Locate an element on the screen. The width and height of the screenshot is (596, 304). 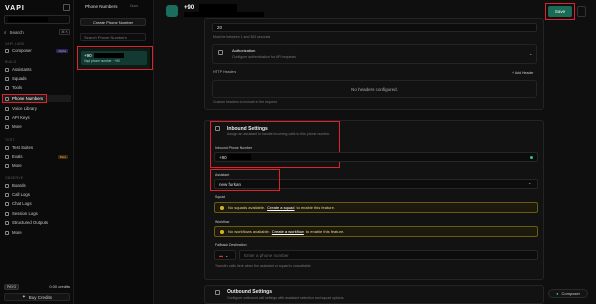
composer-label: Composer is located at coordinates (570, 293).